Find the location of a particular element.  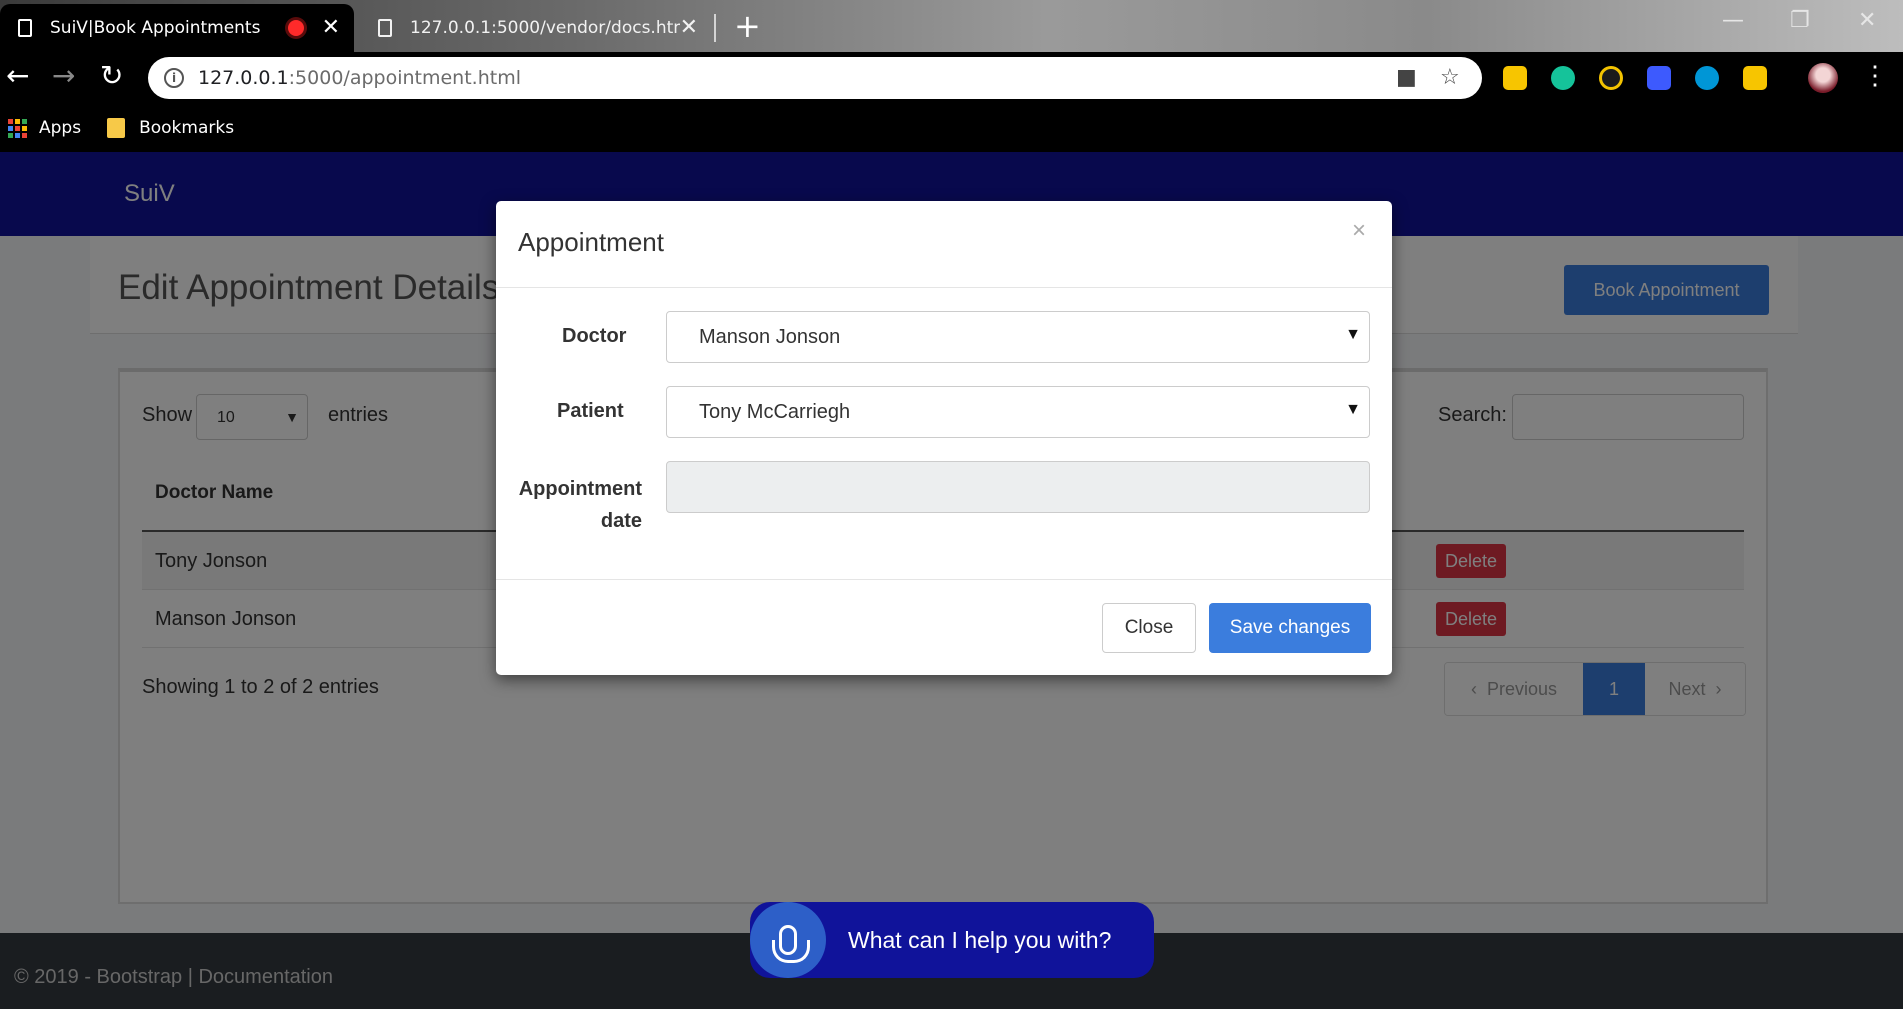

minimize-icon: — is located at coordinates (1733, 20).